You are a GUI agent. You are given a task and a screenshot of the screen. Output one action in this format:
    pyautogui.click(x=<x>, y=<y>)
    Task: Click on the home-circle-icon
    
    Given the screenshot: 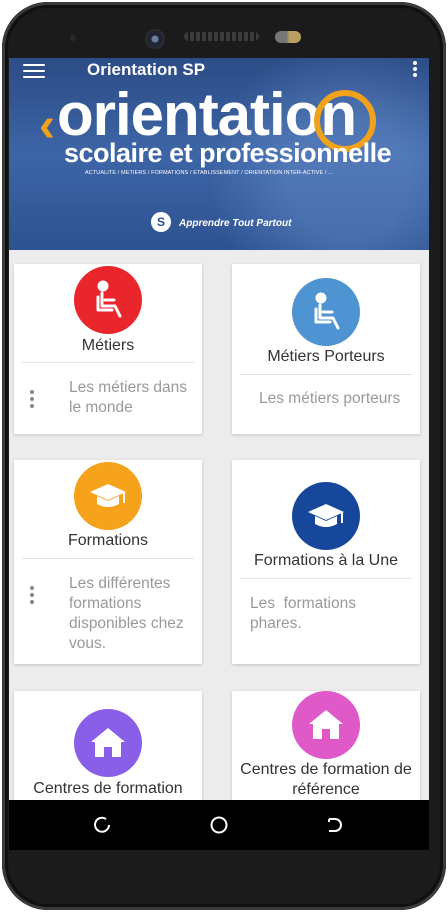 What is the action you would take?
    pyautogui.click(x=219, y=825)
    